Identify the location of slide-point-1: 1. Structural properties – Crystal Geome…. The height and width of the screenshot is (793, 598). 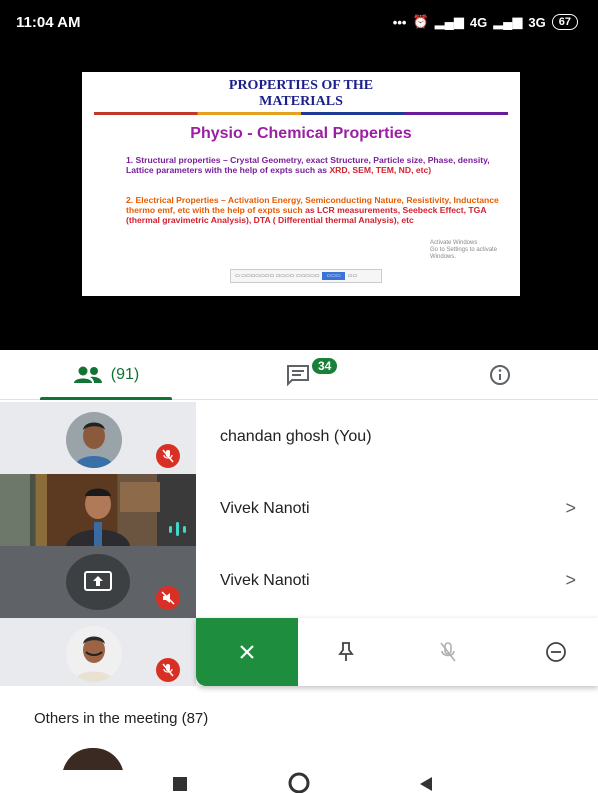
(308, 165).